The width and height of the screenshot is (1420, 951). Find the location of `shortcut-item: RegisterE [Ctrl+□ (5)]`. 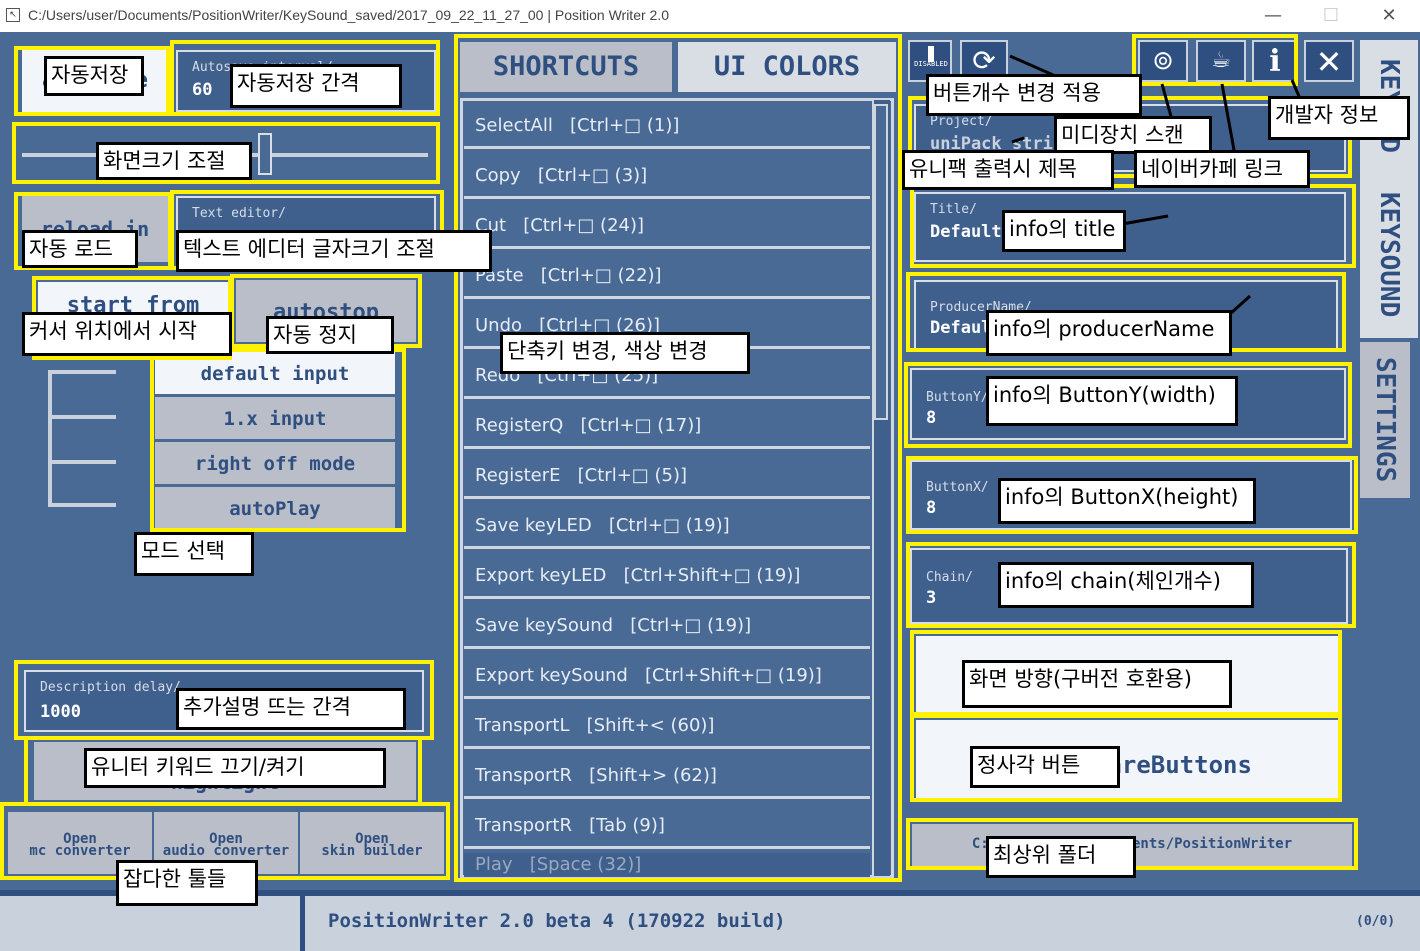

shortcut-item: RegisterE [Ctrl+□ (5)] is located at coordinates (667, 476).